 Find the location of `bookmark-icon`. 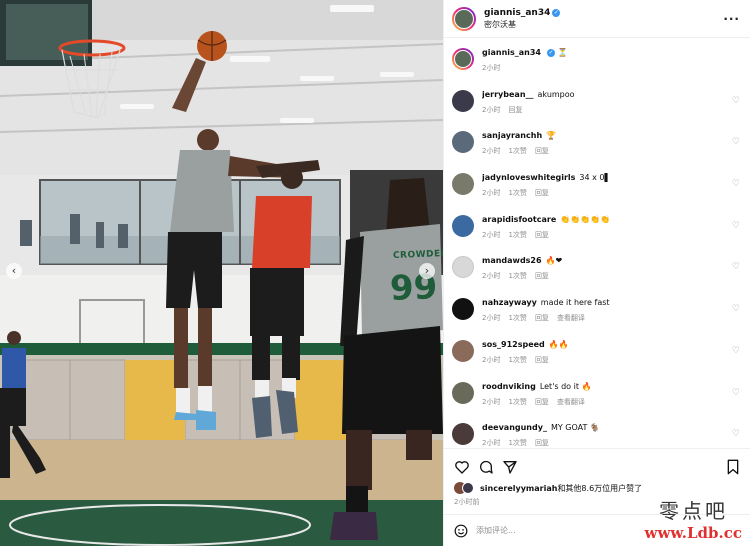

bookmark-icon is located at coordinates (733, 467).